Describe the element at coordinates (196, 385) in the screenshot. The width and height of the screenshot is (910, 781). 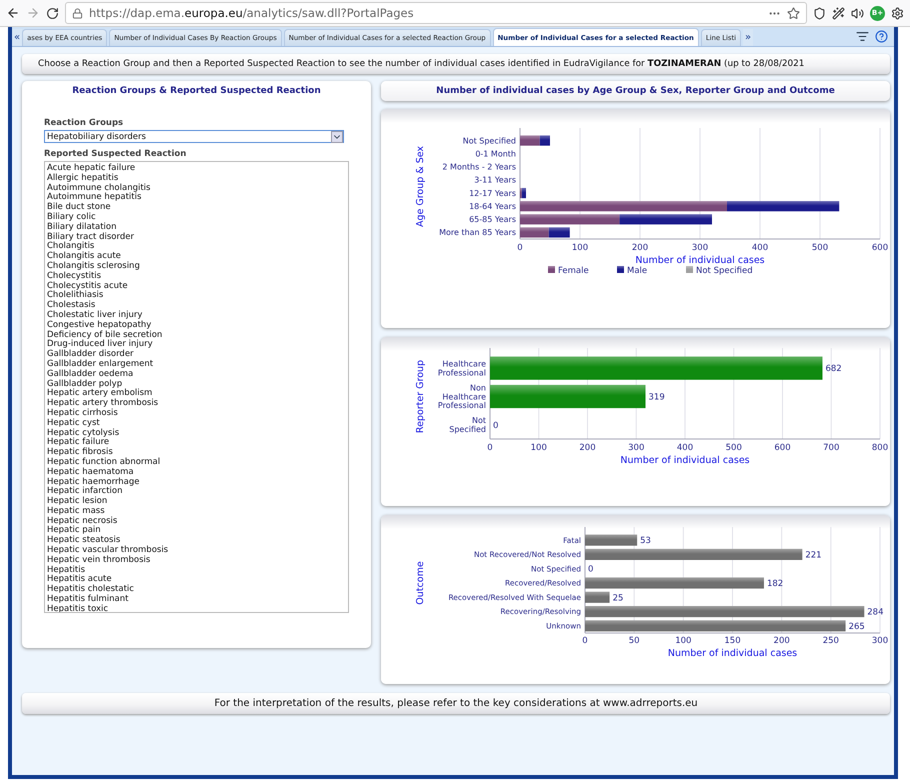
I see `list-item: Gallbladder polyp` at that location.